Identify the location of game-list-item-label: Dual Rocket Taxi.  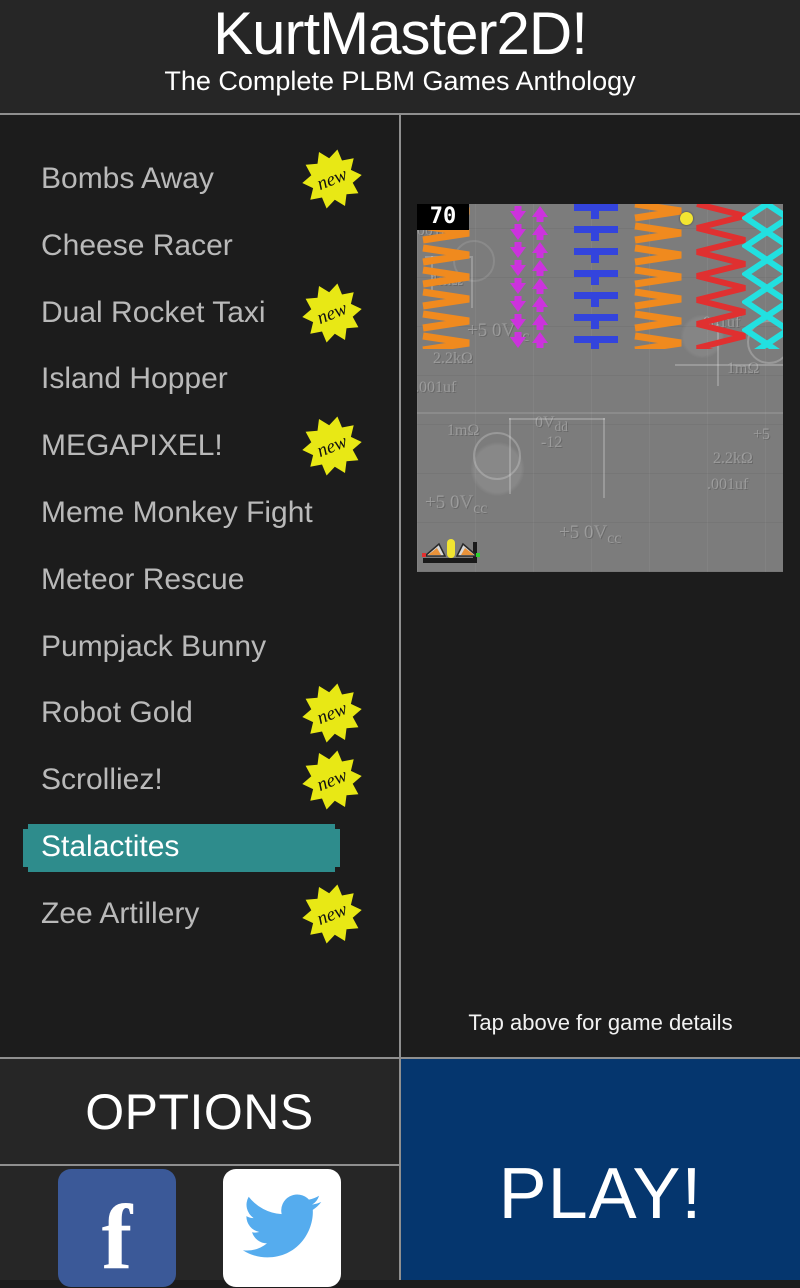
(153, 312).